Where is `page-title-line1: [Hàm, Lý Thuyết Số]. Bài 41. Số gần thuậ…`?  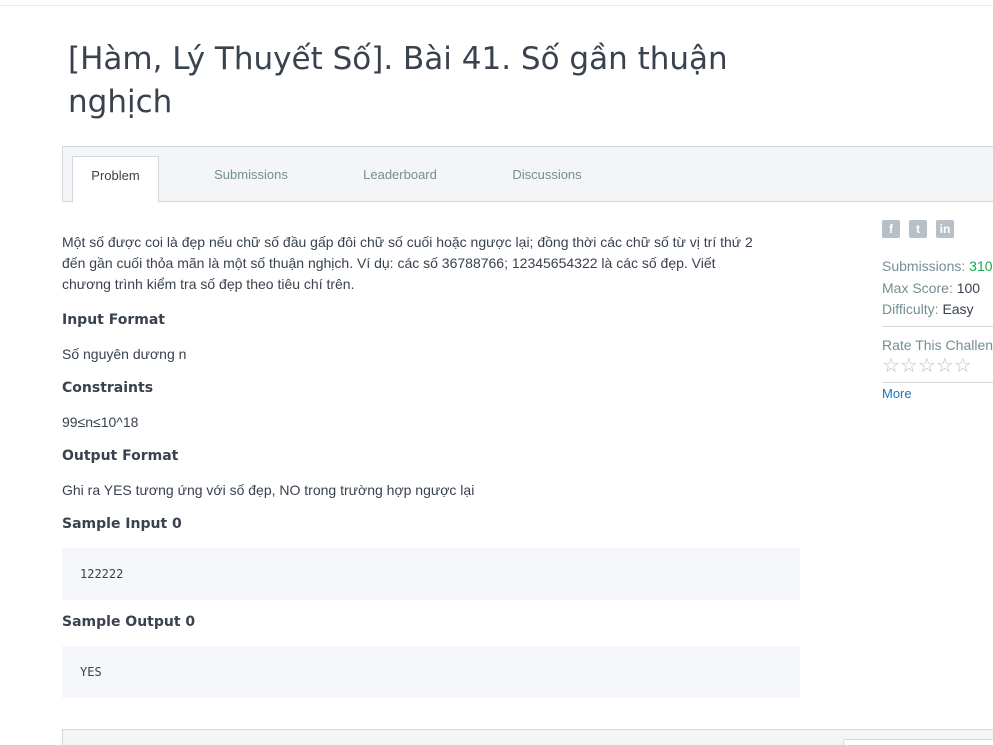
page-title-line1: [Hàm, Lý Thuyết Số]. Bài 41. Số gần thuậ… is located at coordinates (398, 59).